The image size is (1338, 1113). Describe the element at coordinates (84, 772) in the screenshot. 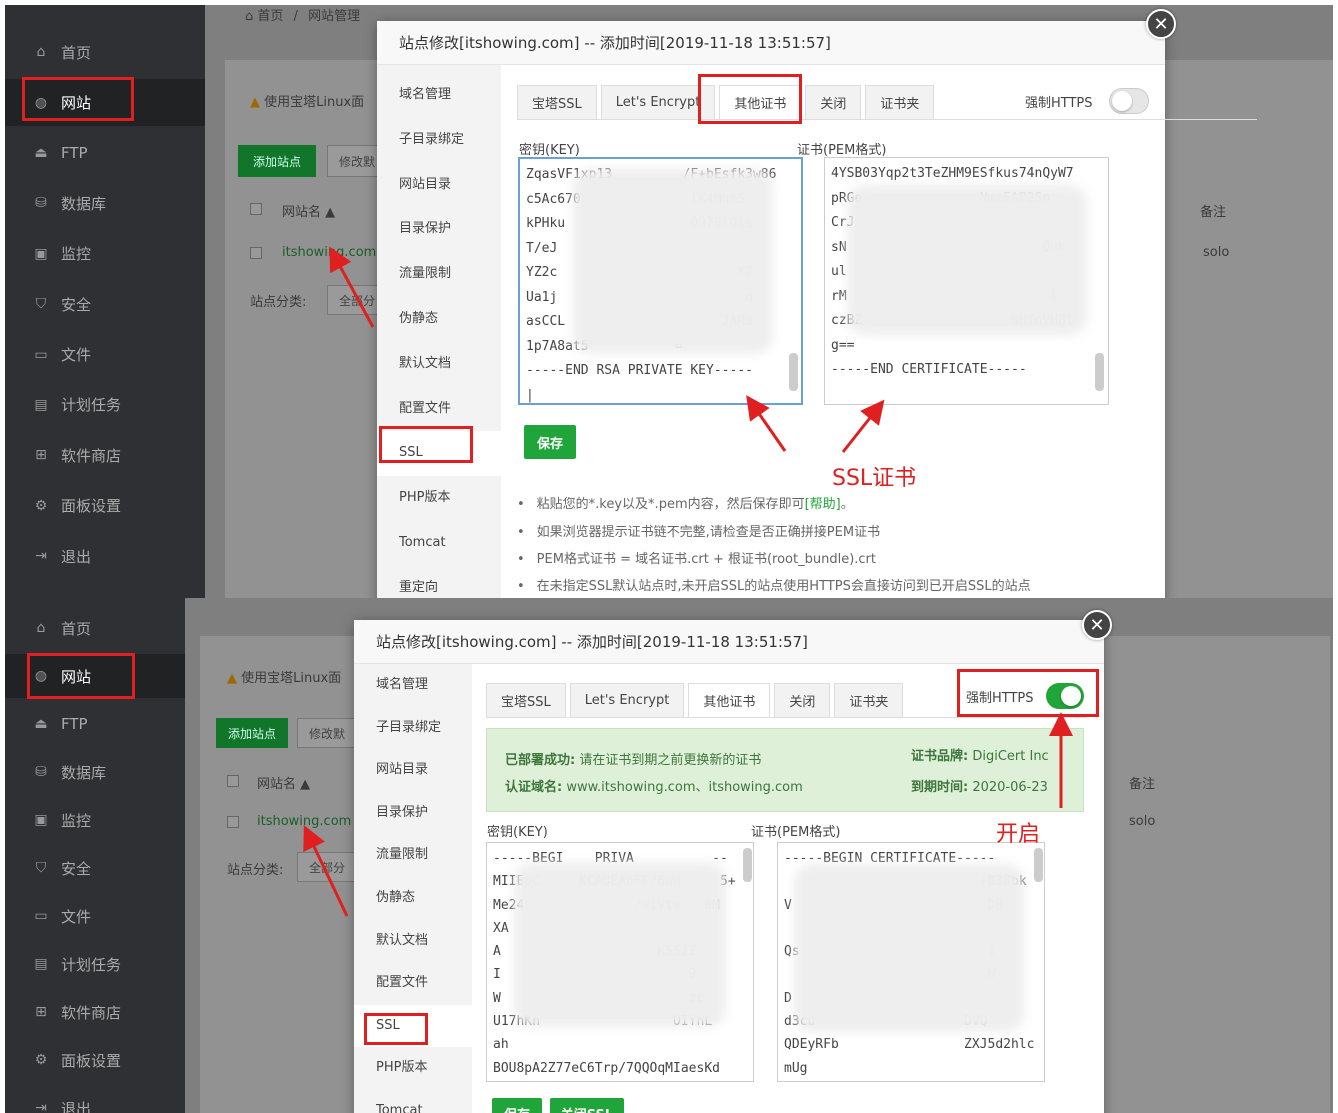

I see `sidebar-item-label: 数据库` at that location.